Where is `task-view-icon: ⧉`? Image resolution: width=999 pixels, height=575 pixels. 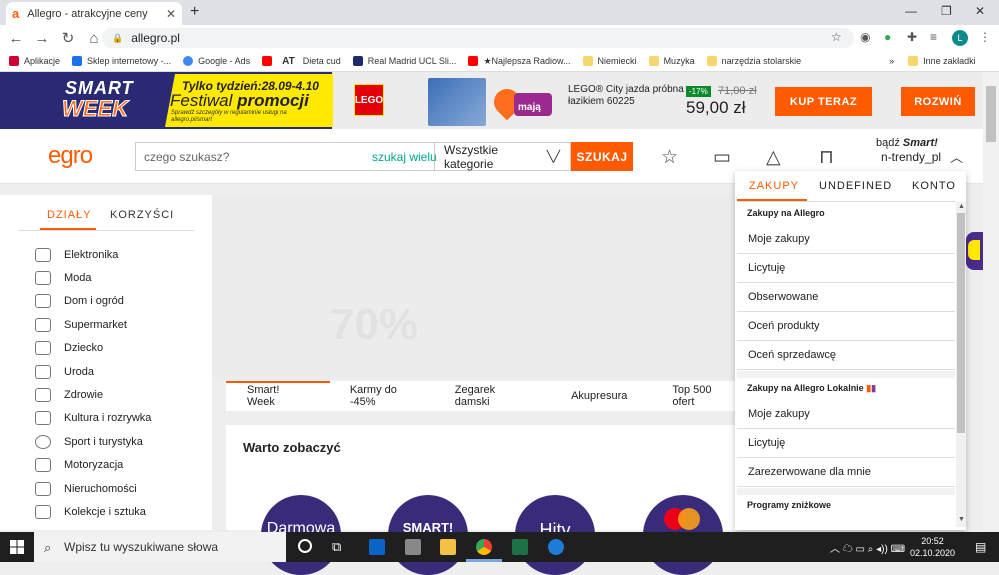 task-view-icon: ⧉ is located at coordinates (336, 547).